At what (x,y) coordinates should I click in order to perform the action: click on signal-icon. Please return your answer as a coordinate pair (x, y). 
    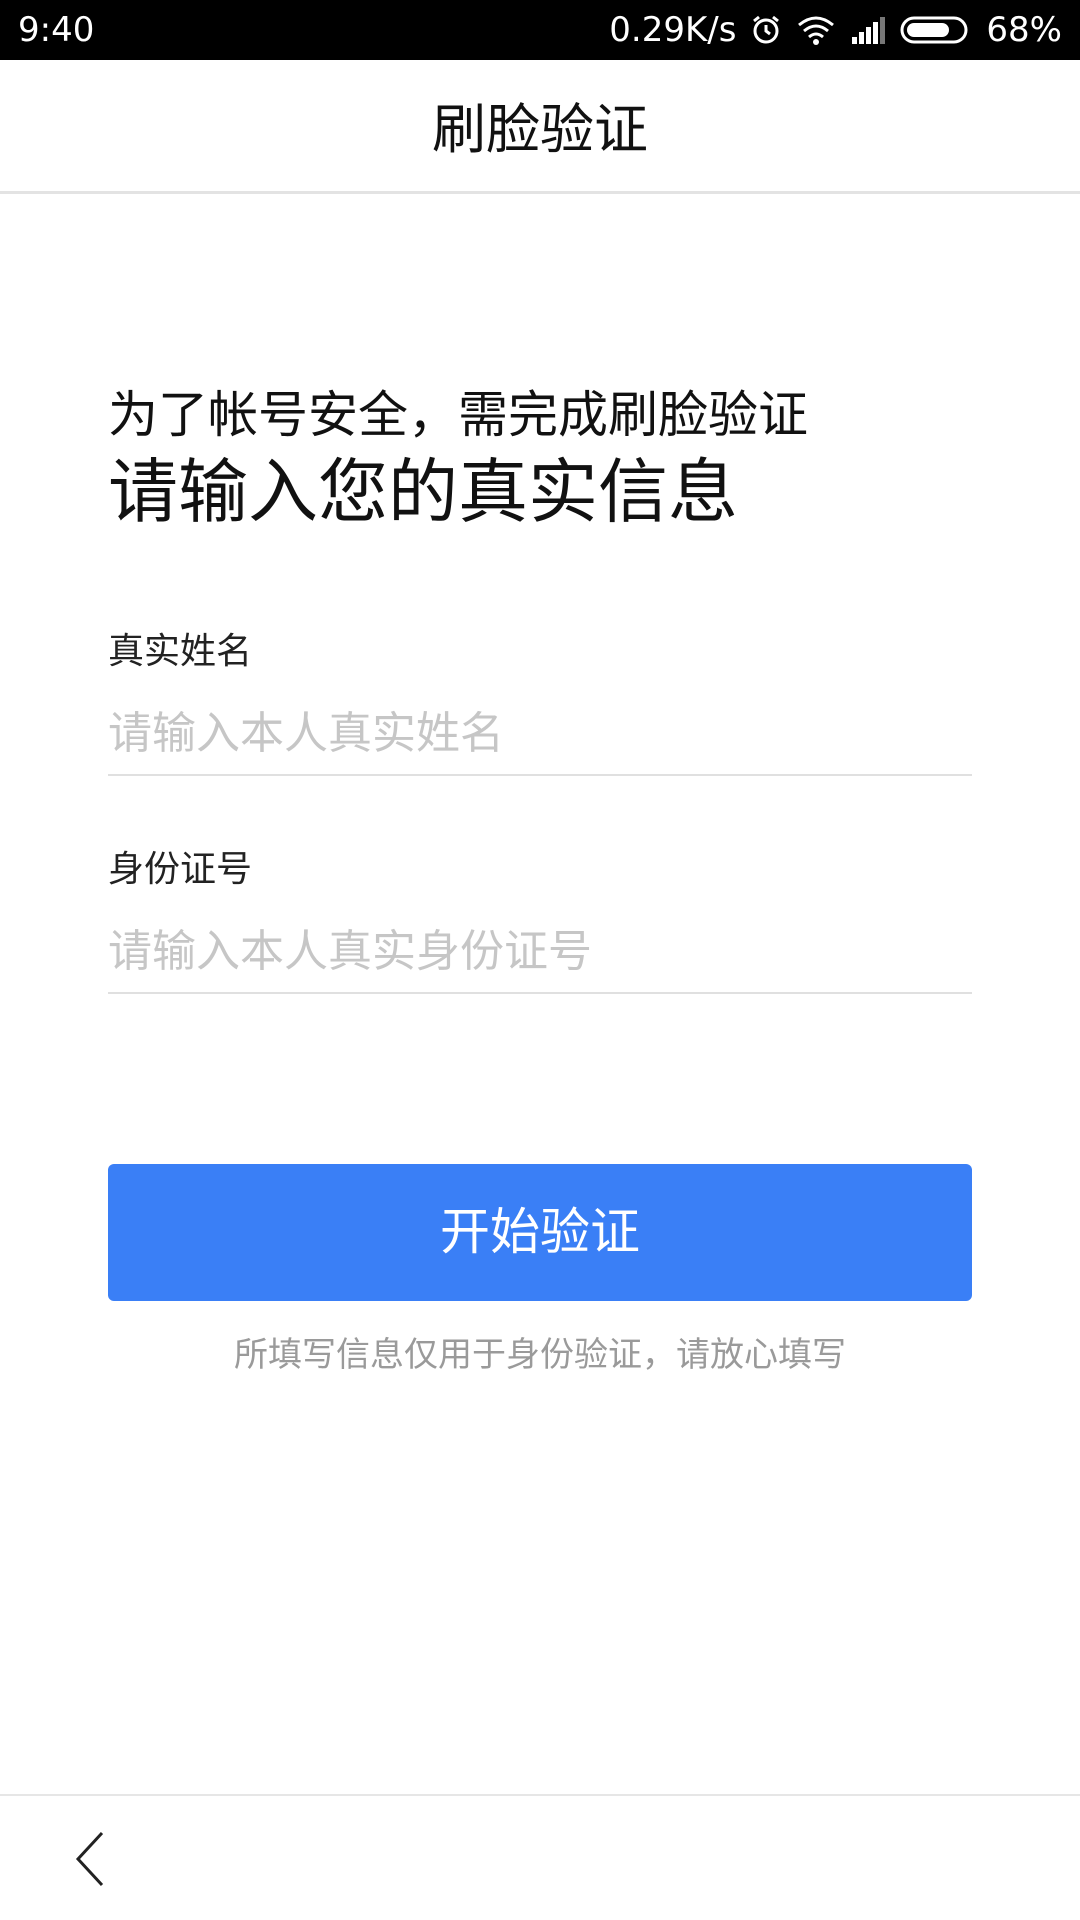
    Looking at the image, I should click on (868, 30).